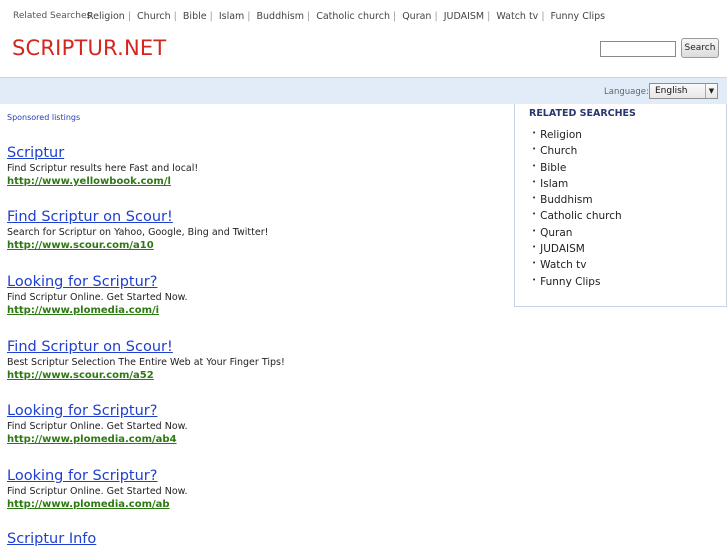 Image resolution: width=727 pixels, height=548 pixels. What do you see at coordinates (556, 233) in the screenshot?
I see `related-link: Quran` at bounding box center [556, 233].